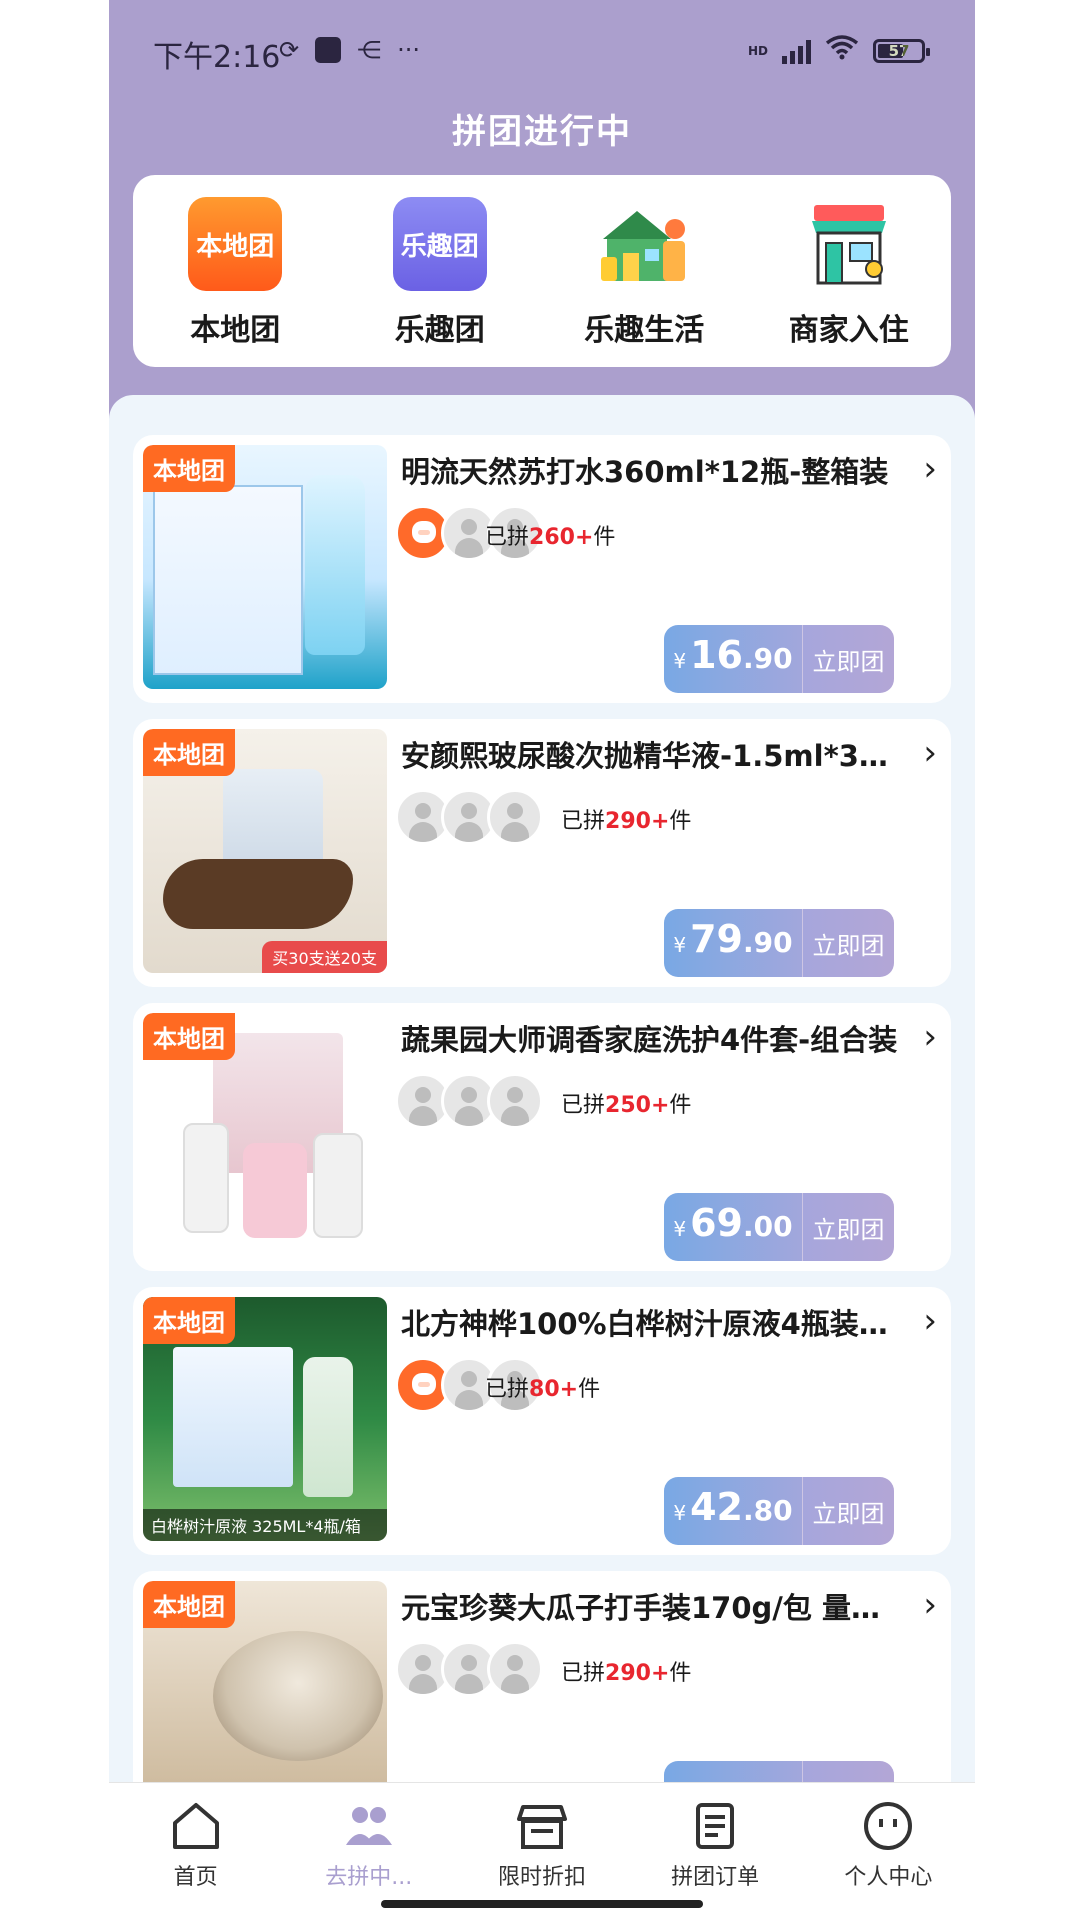 Image resolution: width=1080 pixels, height=1920 pixels. Describe the element at coordinates (651, 470) in the screenshot. I see `product-title: 明流天然苏打水360ml*12瓶-整箱装` at that location.